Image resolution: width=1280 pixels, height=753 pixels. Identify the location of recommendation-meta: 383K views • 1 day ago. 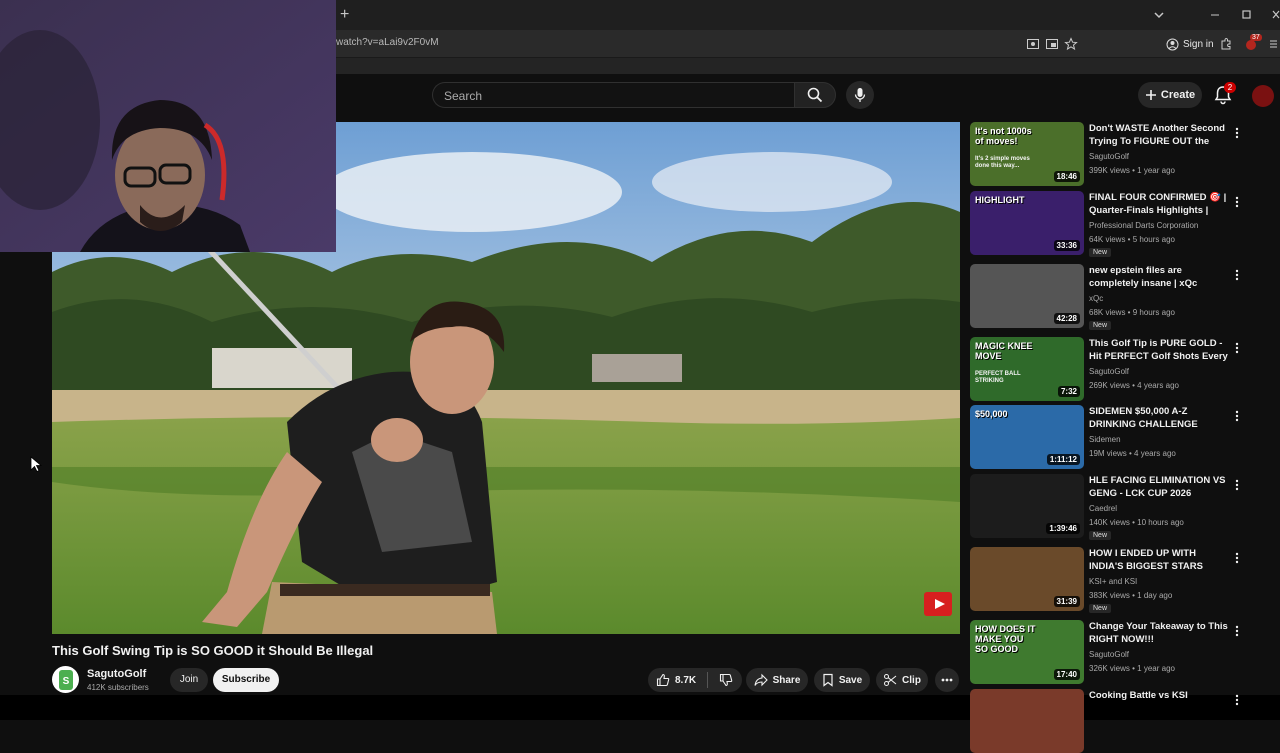
(1131, 595).